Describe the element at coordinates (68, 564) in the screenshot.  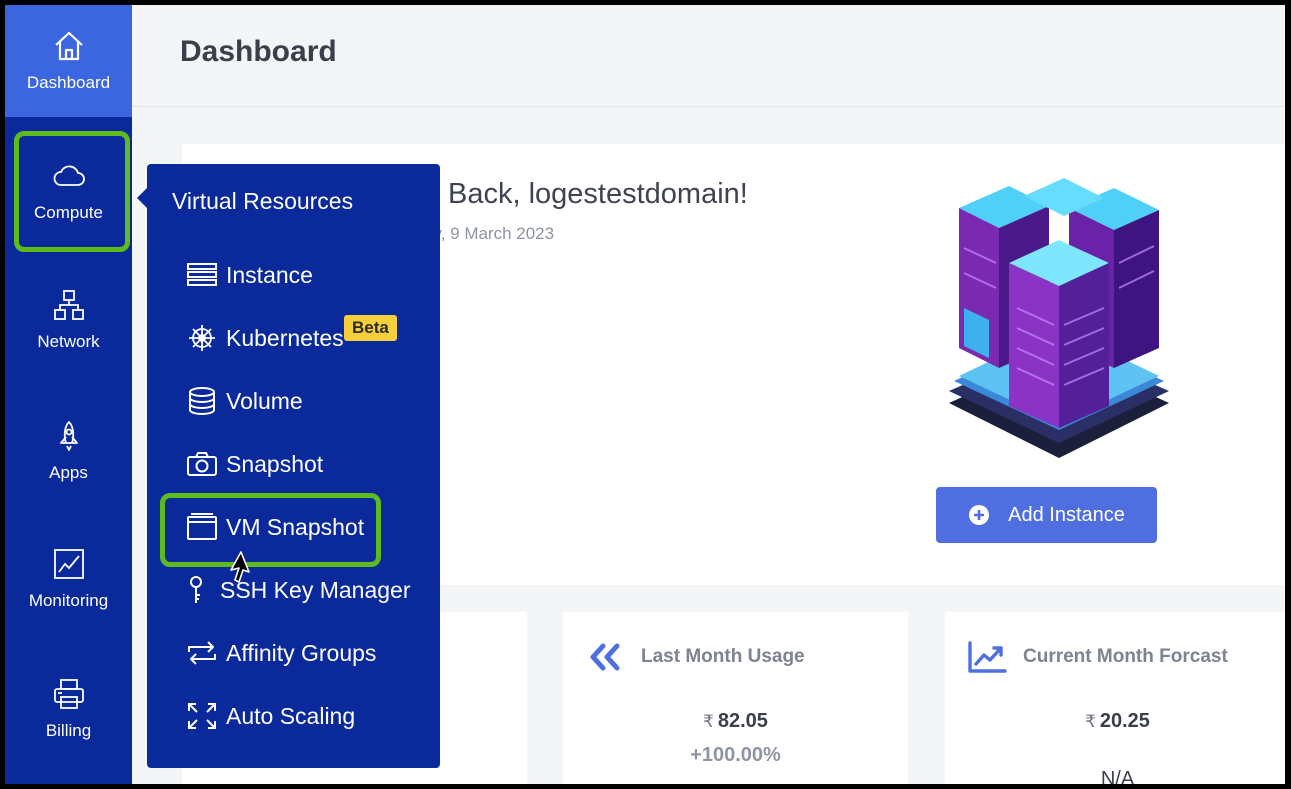
I see `chart-icon` at that location.